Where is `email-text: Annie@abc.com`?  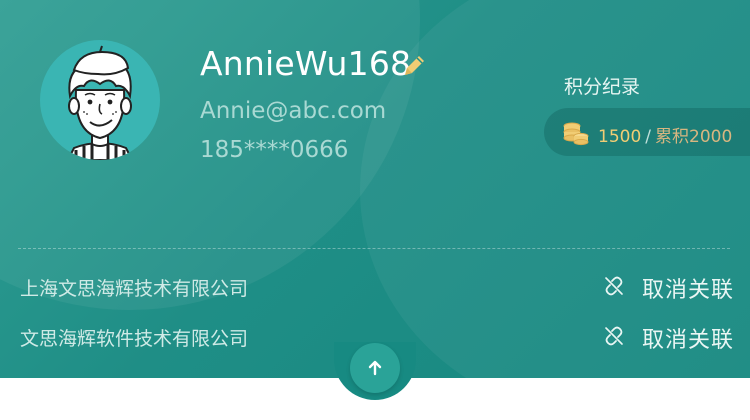
email-text: Annie@abc.com is located at coordinates (293, 111).